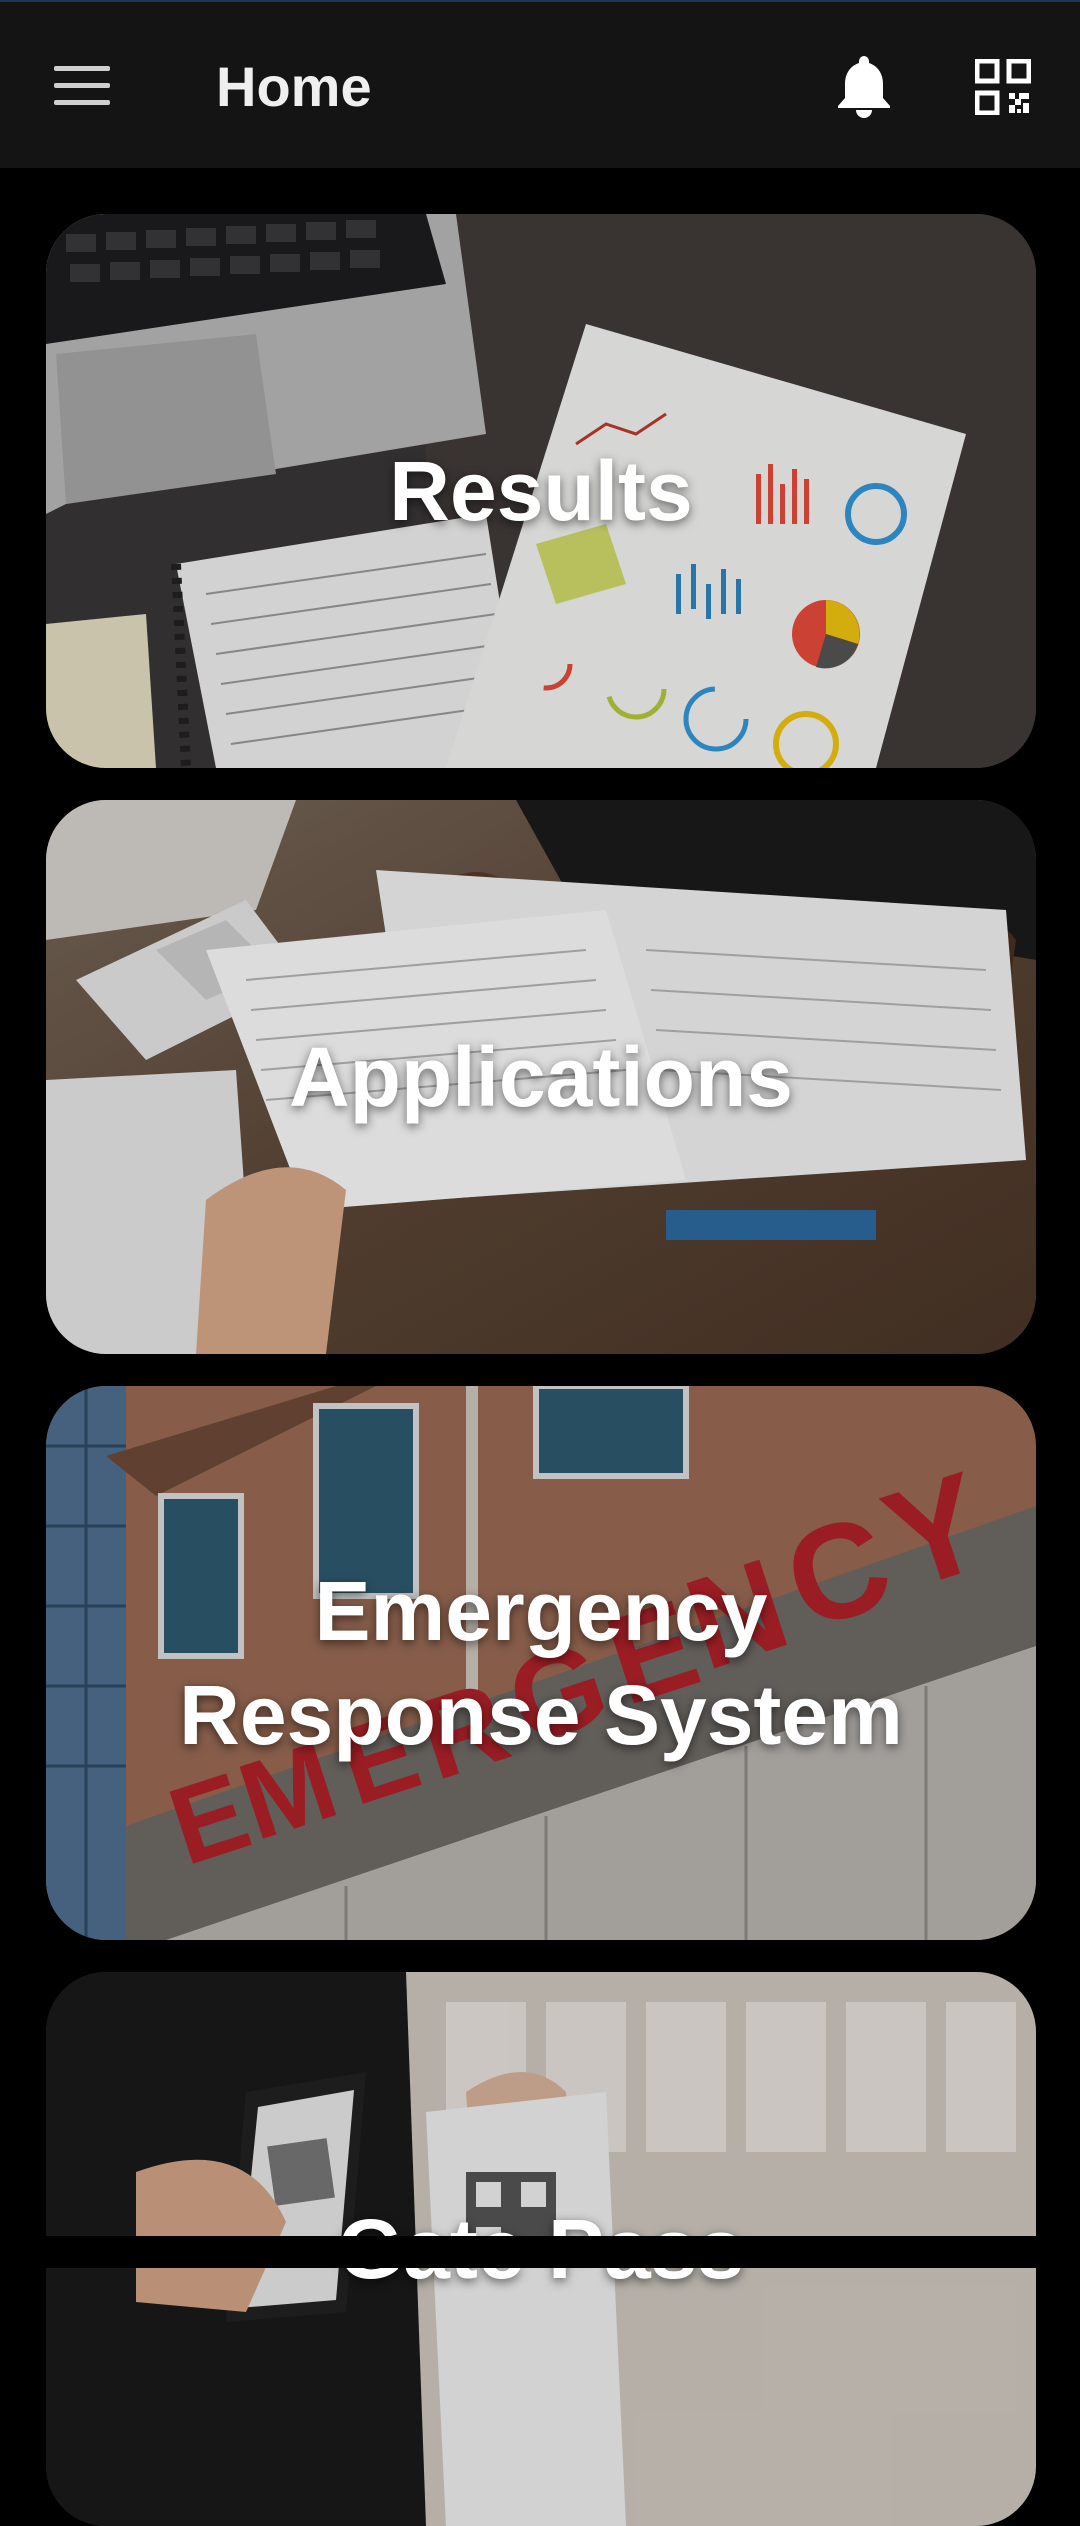  What do you see at coordinates (294, 86) in the screenshot?
I see `page-title: Home` at bounding box center [294, 86].